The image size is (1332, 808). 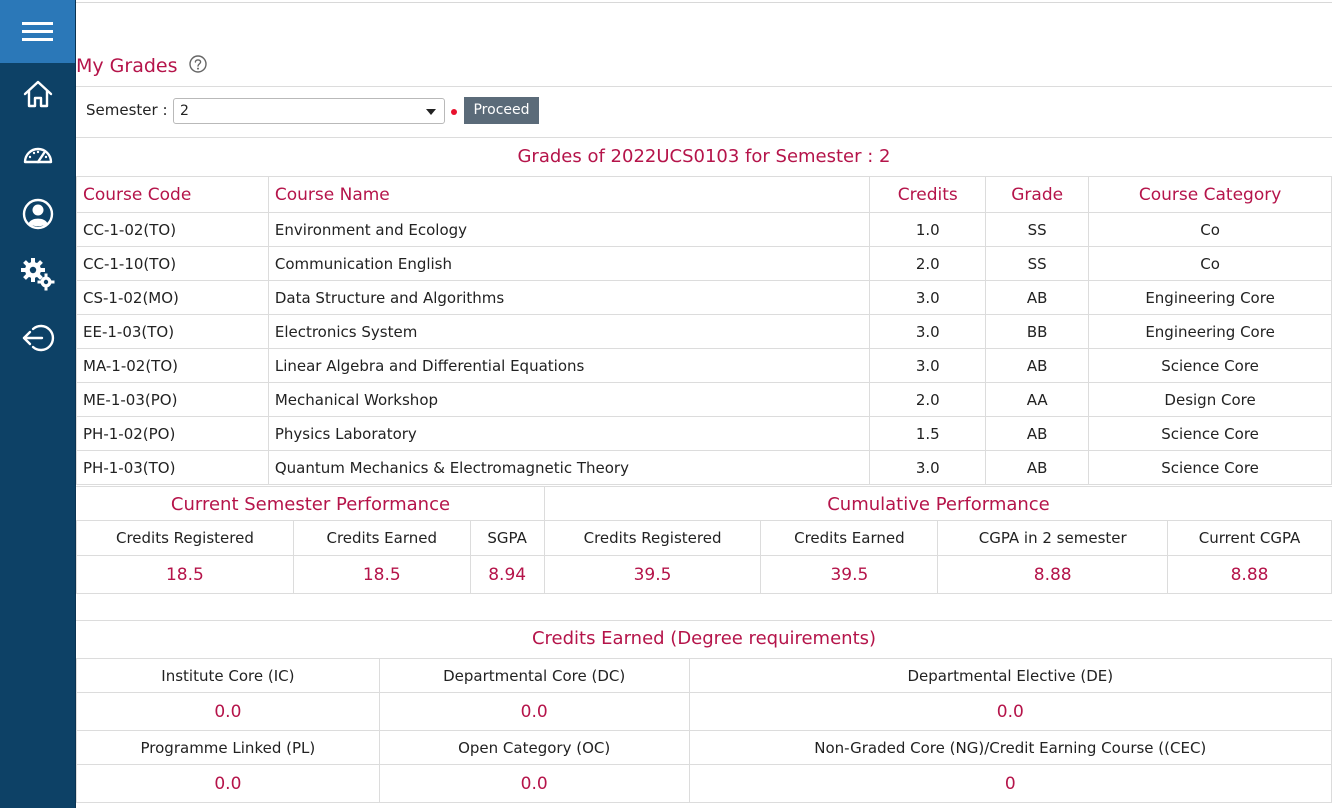 What do you see at coordinates (172, 194) in the screenshot?
I see `column-header: Course Code` at bounding box center [172, 194].